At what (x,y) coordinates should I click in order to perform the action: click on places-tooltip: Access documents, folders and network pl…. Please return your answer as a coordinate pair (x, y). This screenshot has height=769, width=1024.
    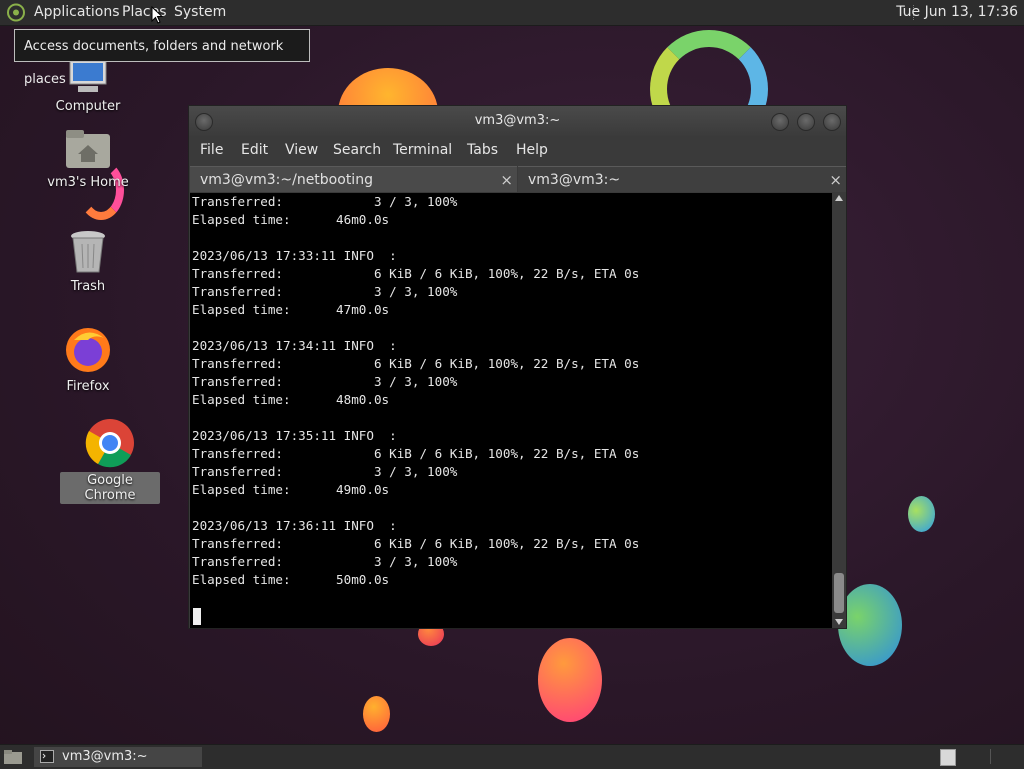
    Looking at the image, I should click on (162, 58).